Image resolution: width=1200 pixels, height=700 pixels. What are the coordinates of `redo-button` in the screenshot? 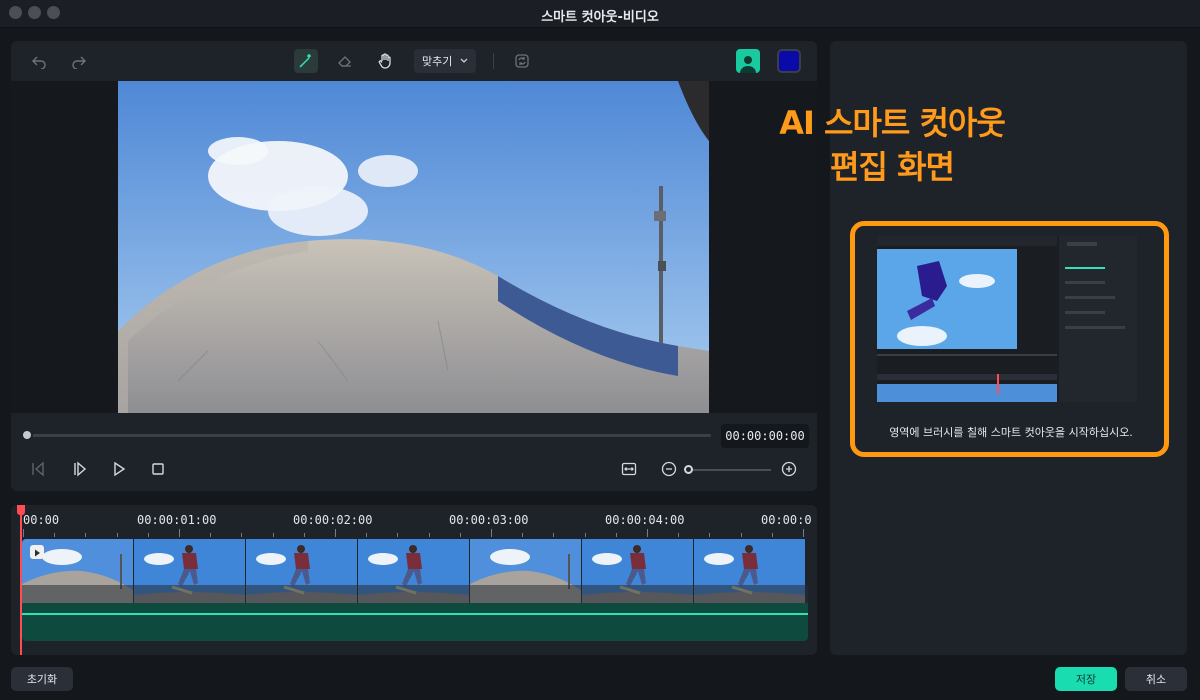 It's located at (79, 61).